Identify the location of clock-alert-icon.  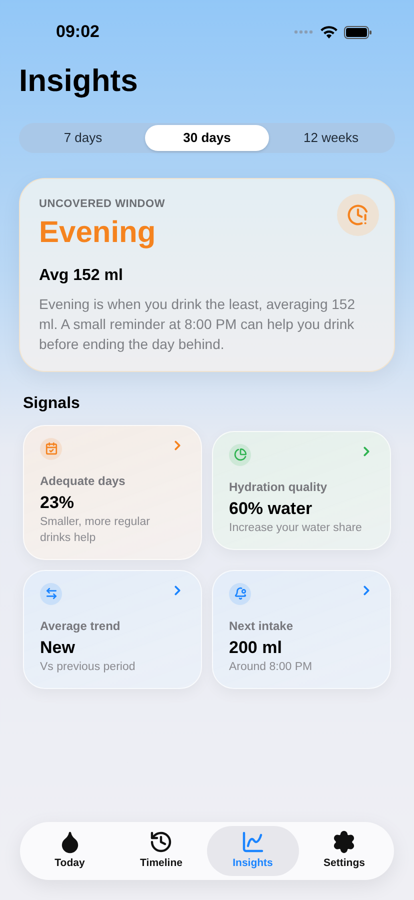
(358, 215).